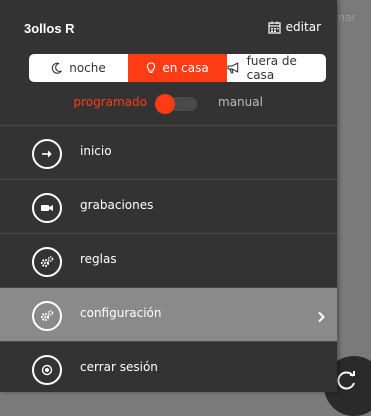 This screenshot has height=416, width=371. Describe the element at coordinates (165, 104) in the screenshot. I see `toggle-knob` at that location.